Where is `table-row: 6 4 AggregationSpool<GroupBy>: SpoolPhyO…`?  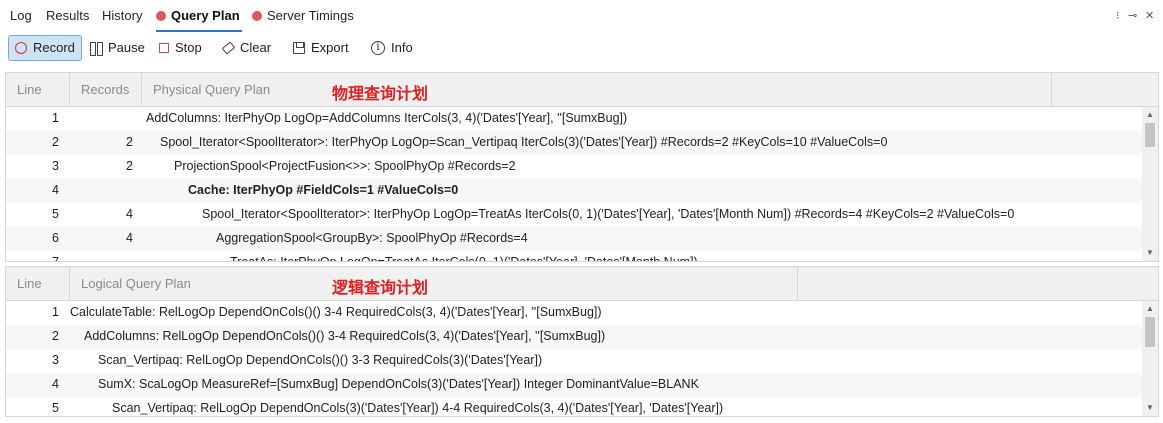 table-row: 6 4 AggregationSpool<GroupBy>: SpoolPhyO… is located at coordinates (575, 239).